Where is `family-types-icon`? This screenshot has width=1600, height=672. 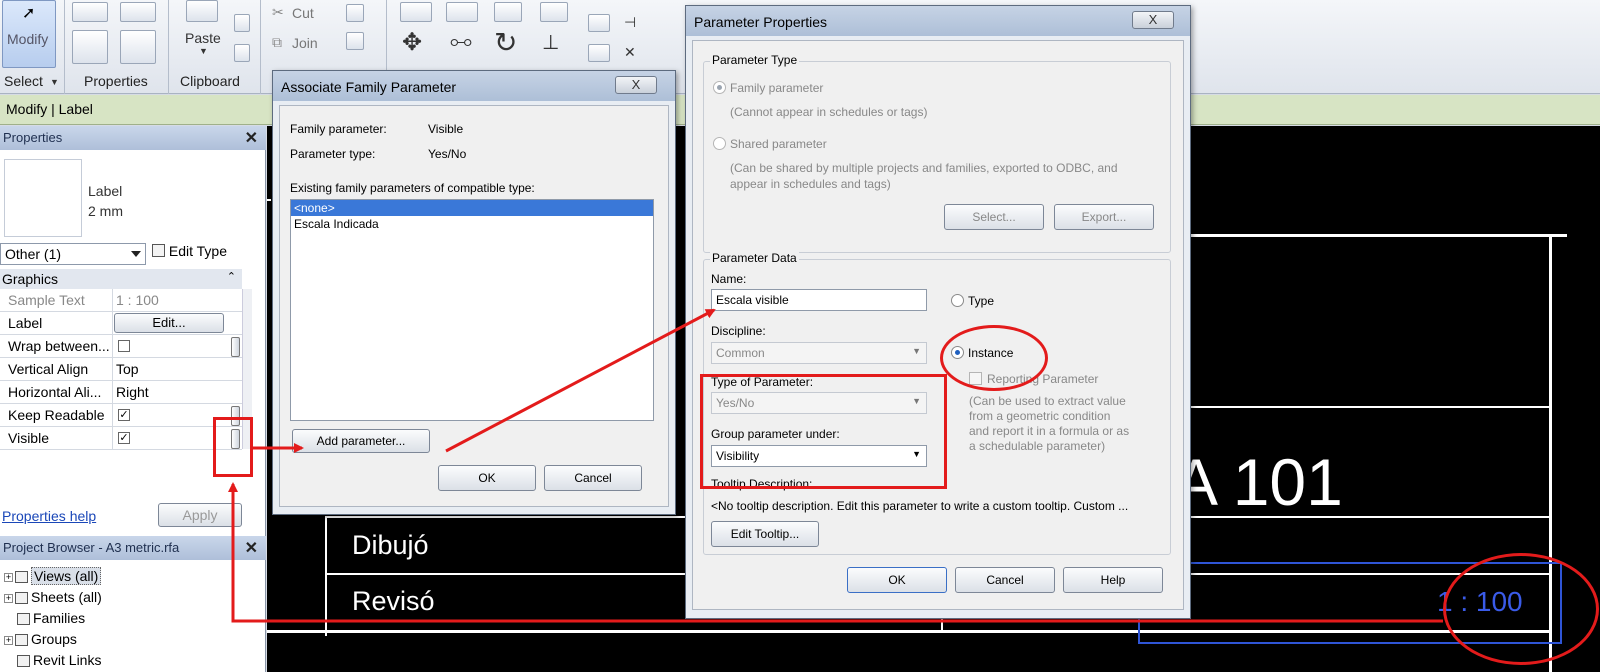
family-types-icon is located at coordinates (138, 12).